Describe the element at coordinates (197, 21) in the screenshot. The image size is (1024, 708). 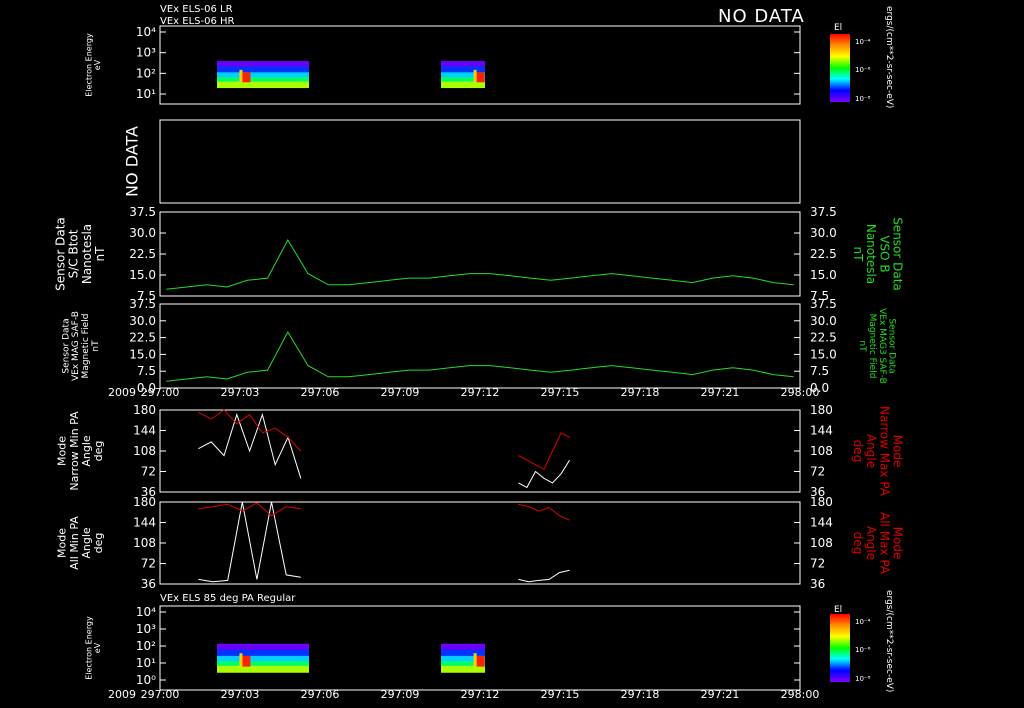
I see `header-line-2: VEx ELS-06 HR` at that location.